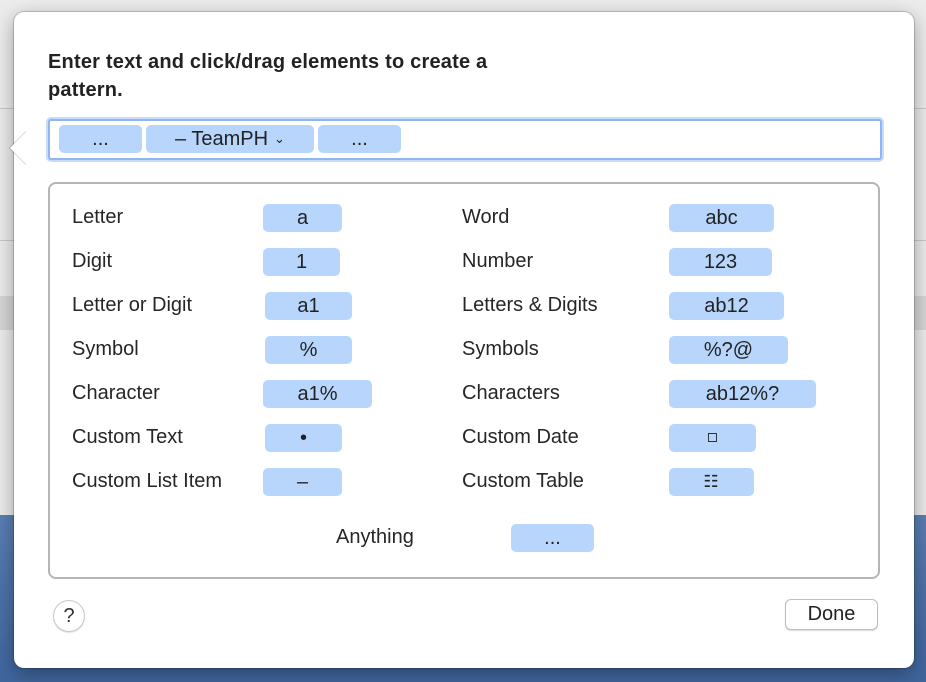 The image size is (926, 682). What do you see at coordinates (728, 350) in the screenshot?
I see `element-chip-symbols: %?@` at bounding box center [728, 350].